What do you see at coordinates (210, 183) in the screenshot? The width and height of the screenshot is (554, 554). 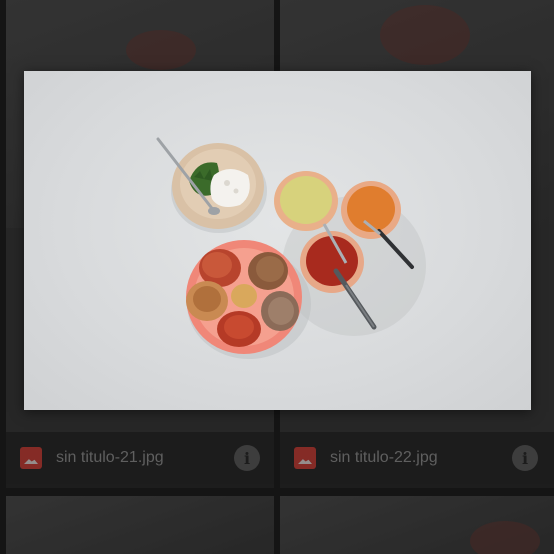 I see `onion-cilantro-bowl` at bounding box center [210, 183].